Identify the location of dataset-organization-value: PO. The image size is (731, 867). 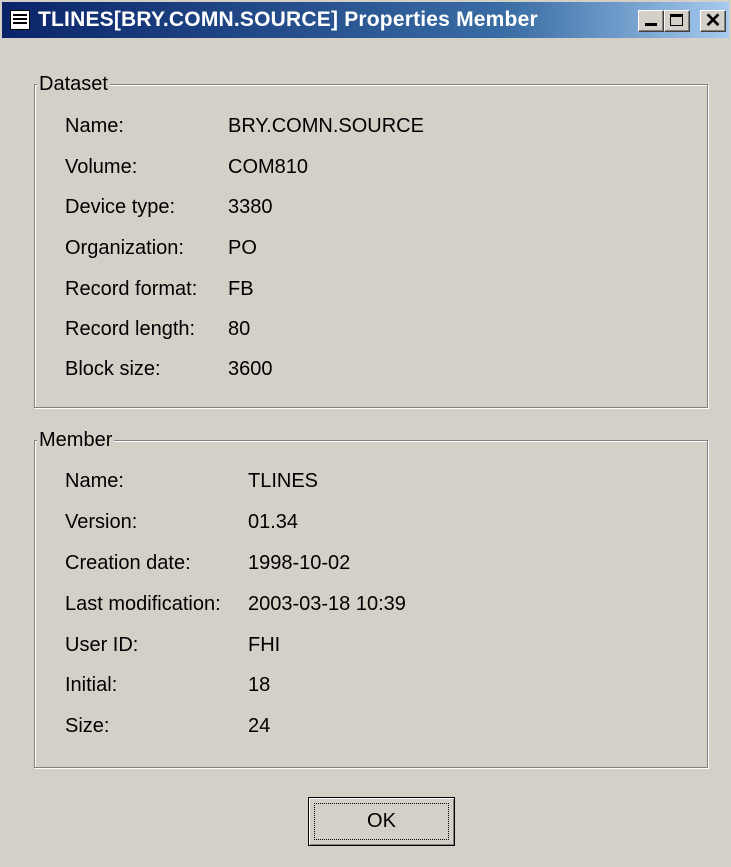
(242, 248).